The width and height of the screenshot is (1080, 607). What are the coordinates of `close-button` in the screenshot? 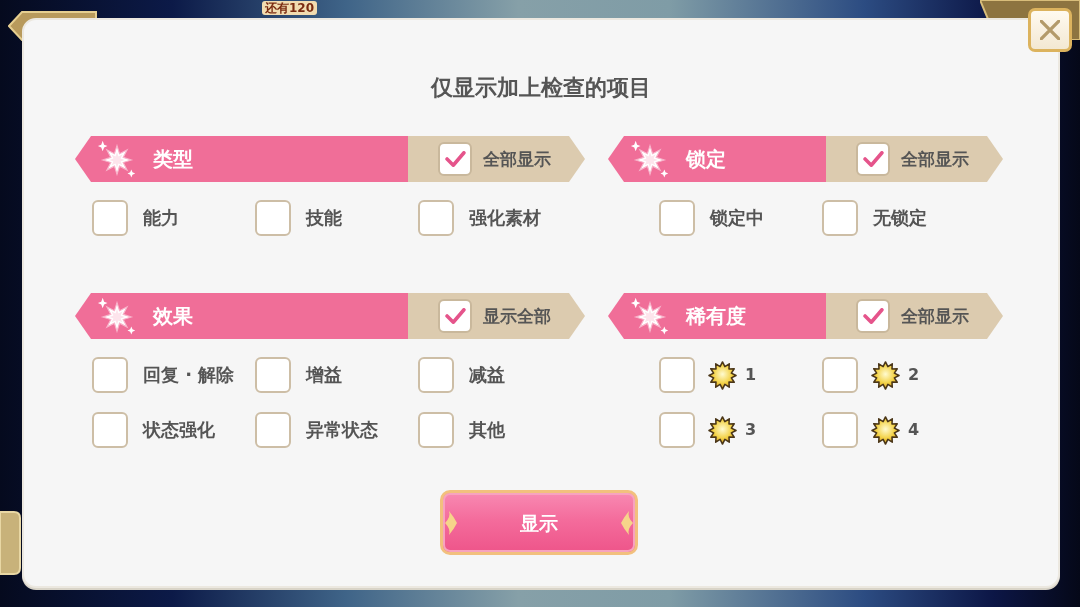 It's located at (1050, 30).